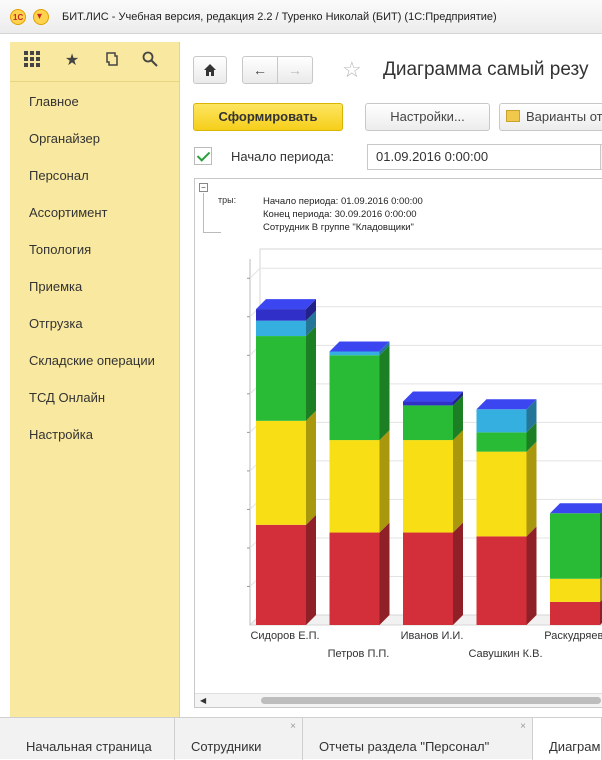  What do you see at coordinates (94, 360) in the screenshot?
I see `sidebar-item-warehouse-operations: Складские операции` at bounding box center [94, 360].